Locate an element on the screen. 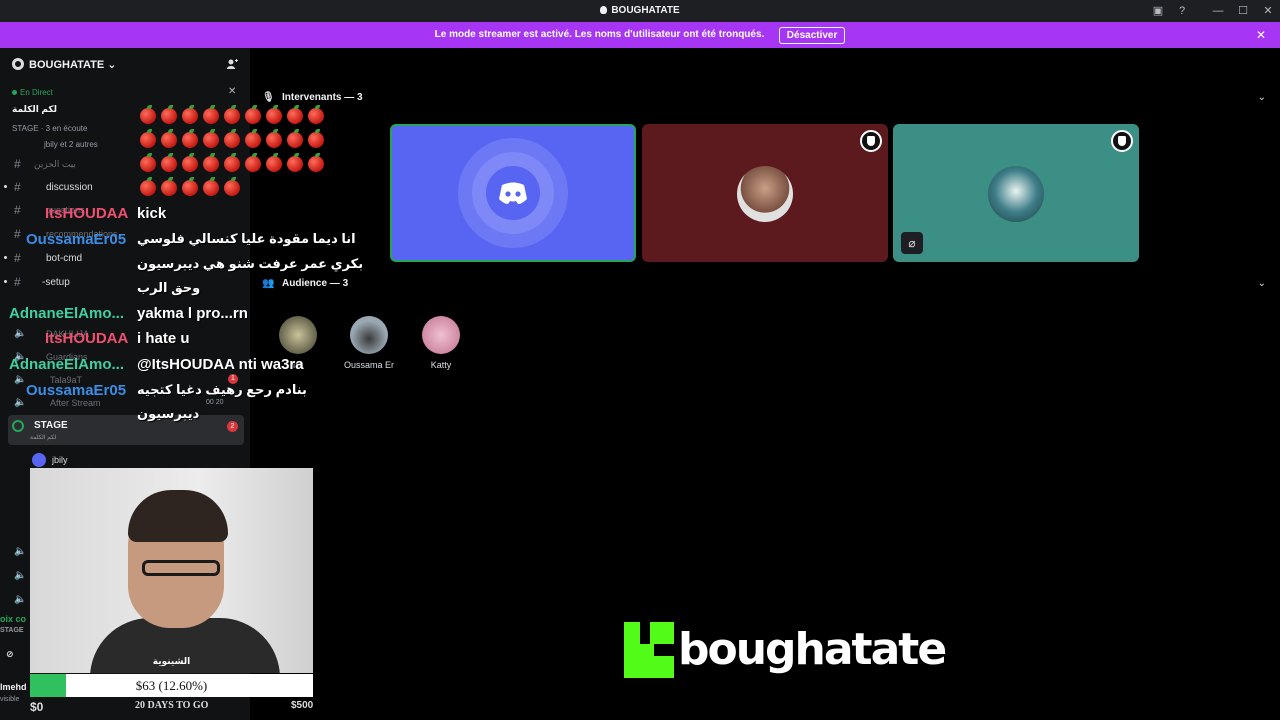  close-banner-icon: ✕ is located at coordinates (1261, 35).